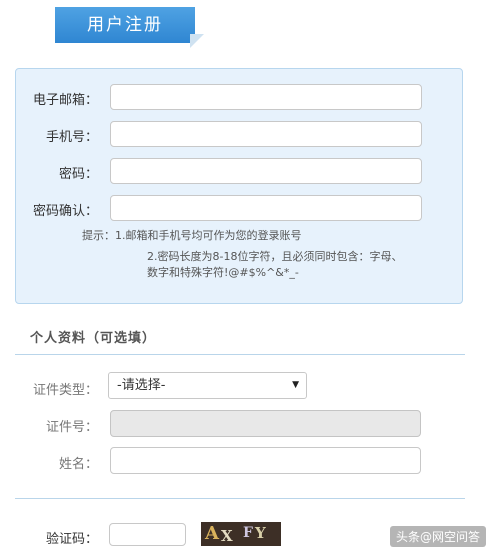 The width and height of the screenshot is (492, 553). Describe the element at coordinates (266, 171) in the screenshot. I see `password-field` at that location.